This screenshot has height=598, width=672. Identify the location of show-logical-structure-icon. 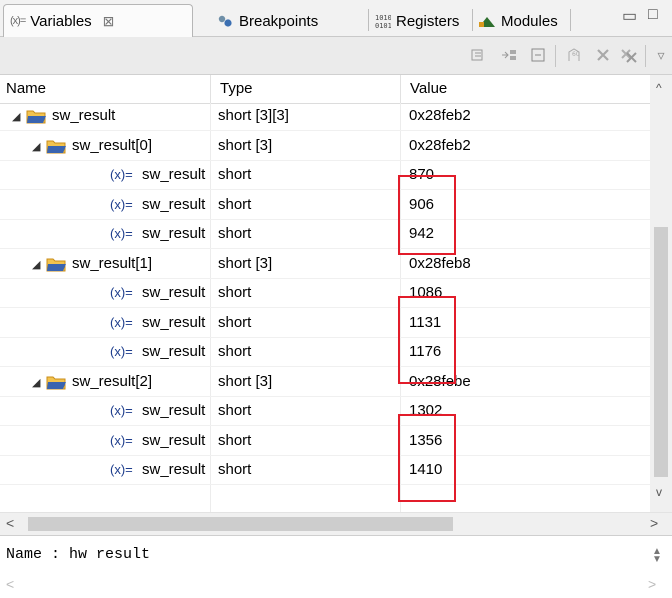
(509, 55).